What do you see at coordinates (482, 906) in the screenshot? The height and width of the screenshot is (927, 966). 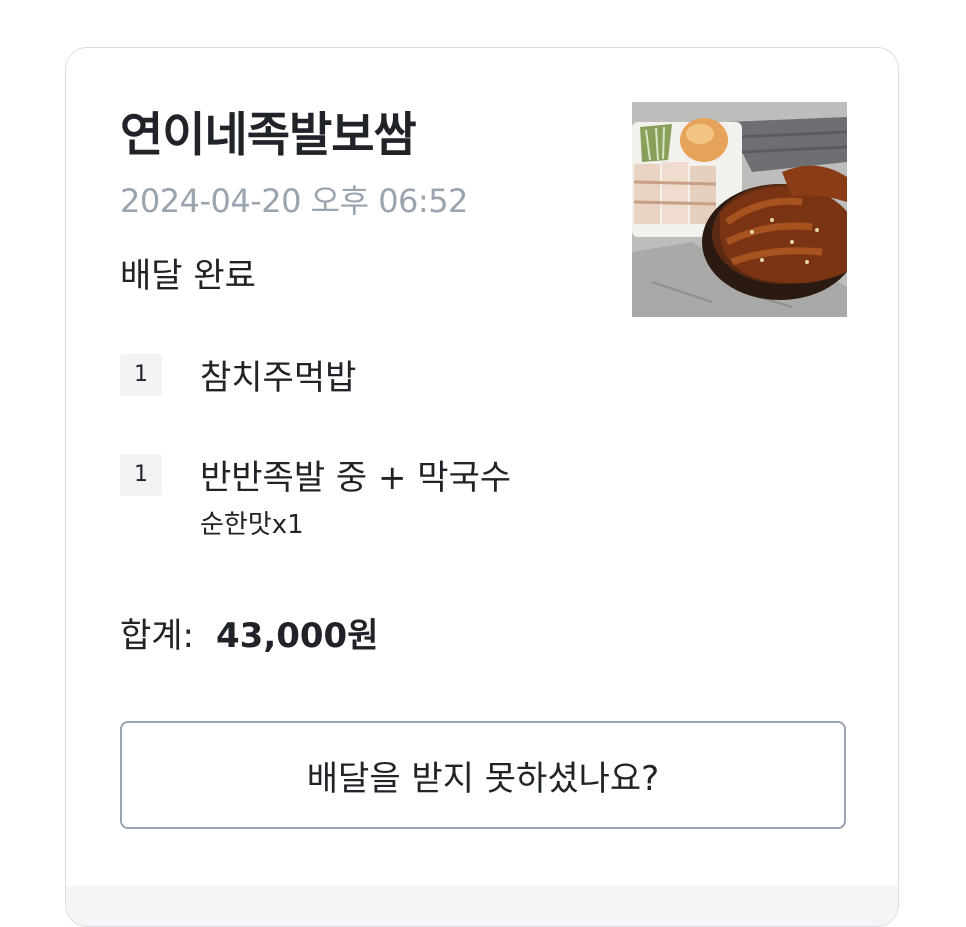 I see `card-footer` at bounding box center [482, 906].